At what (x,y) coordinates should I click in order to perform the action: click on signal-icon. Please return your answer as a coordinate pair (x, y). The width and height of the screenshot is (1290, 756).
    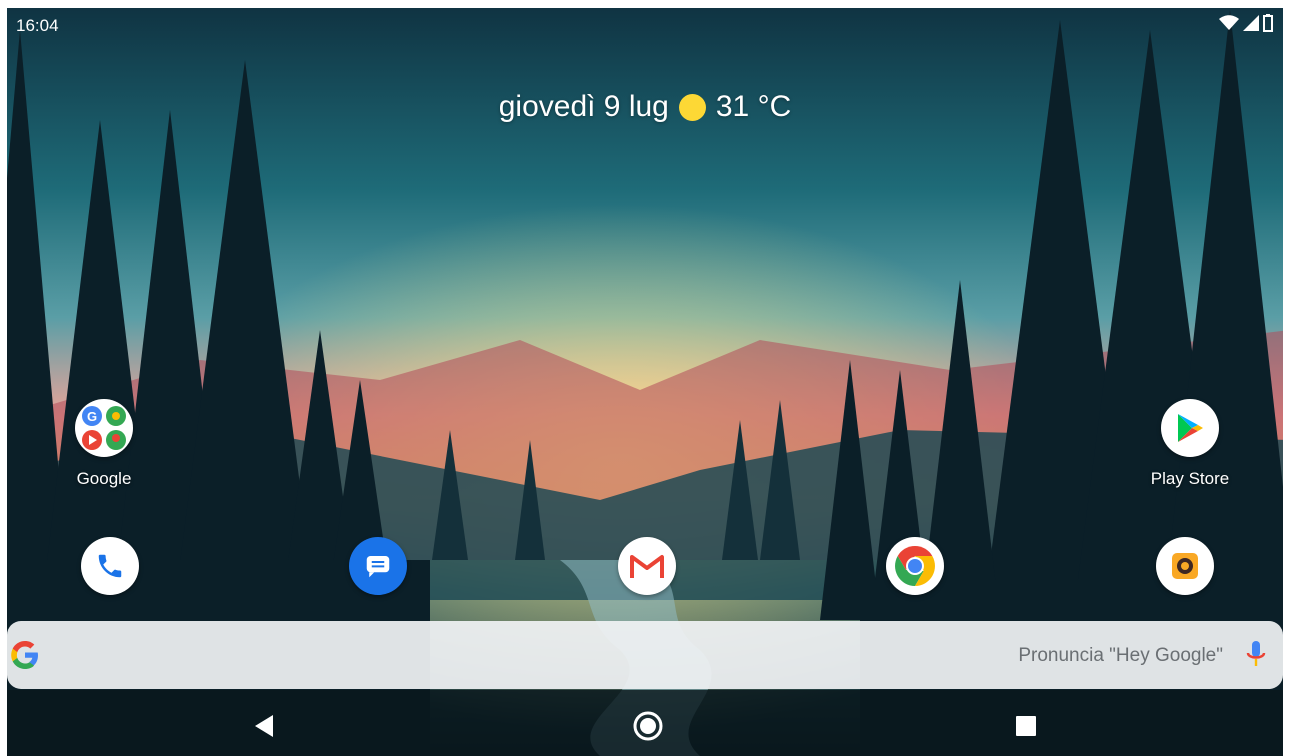
    Looking at the image, I should click on (1251, 23).